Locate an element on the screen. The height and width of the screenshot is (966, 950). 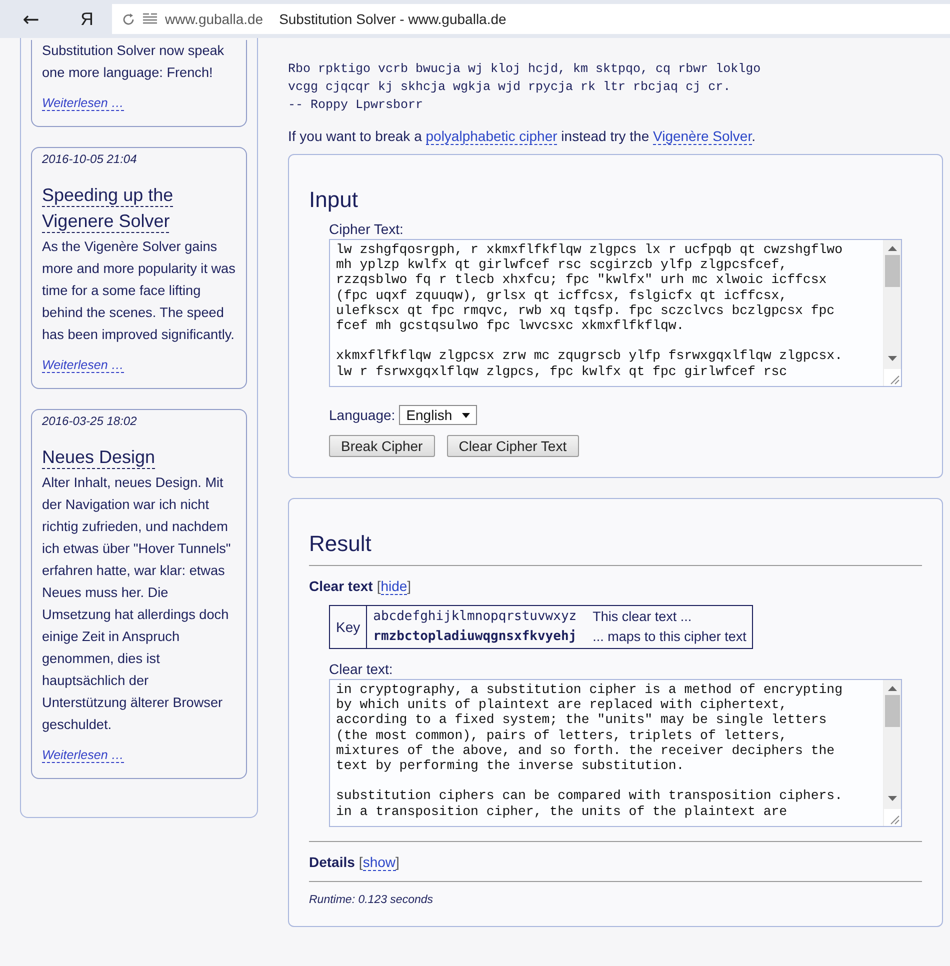
text-line: text by performing the inverse substitution. is located at coordinates (511, 766).